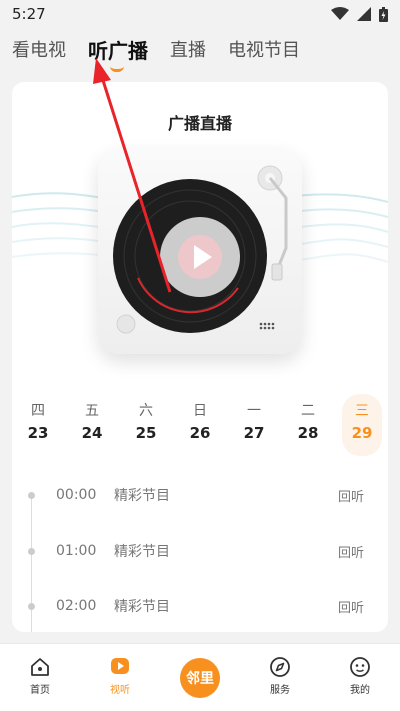 This screenshot has width=400, height=711. I want to click on status-icons, so click(359, 14).